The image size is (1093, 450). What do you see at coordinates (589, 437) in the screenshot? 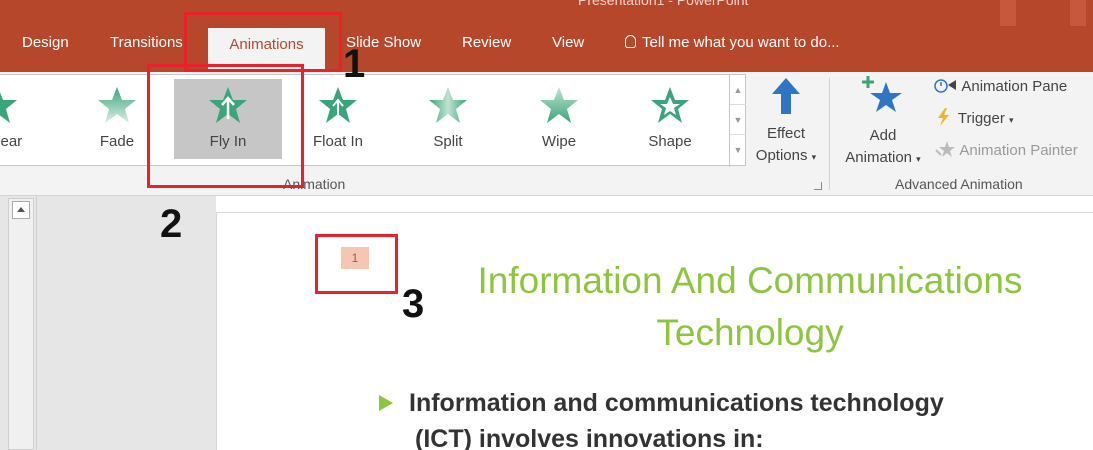
I see `bullet-line2: (ICT) involves innovations in:` at bounding box center [589, 437].